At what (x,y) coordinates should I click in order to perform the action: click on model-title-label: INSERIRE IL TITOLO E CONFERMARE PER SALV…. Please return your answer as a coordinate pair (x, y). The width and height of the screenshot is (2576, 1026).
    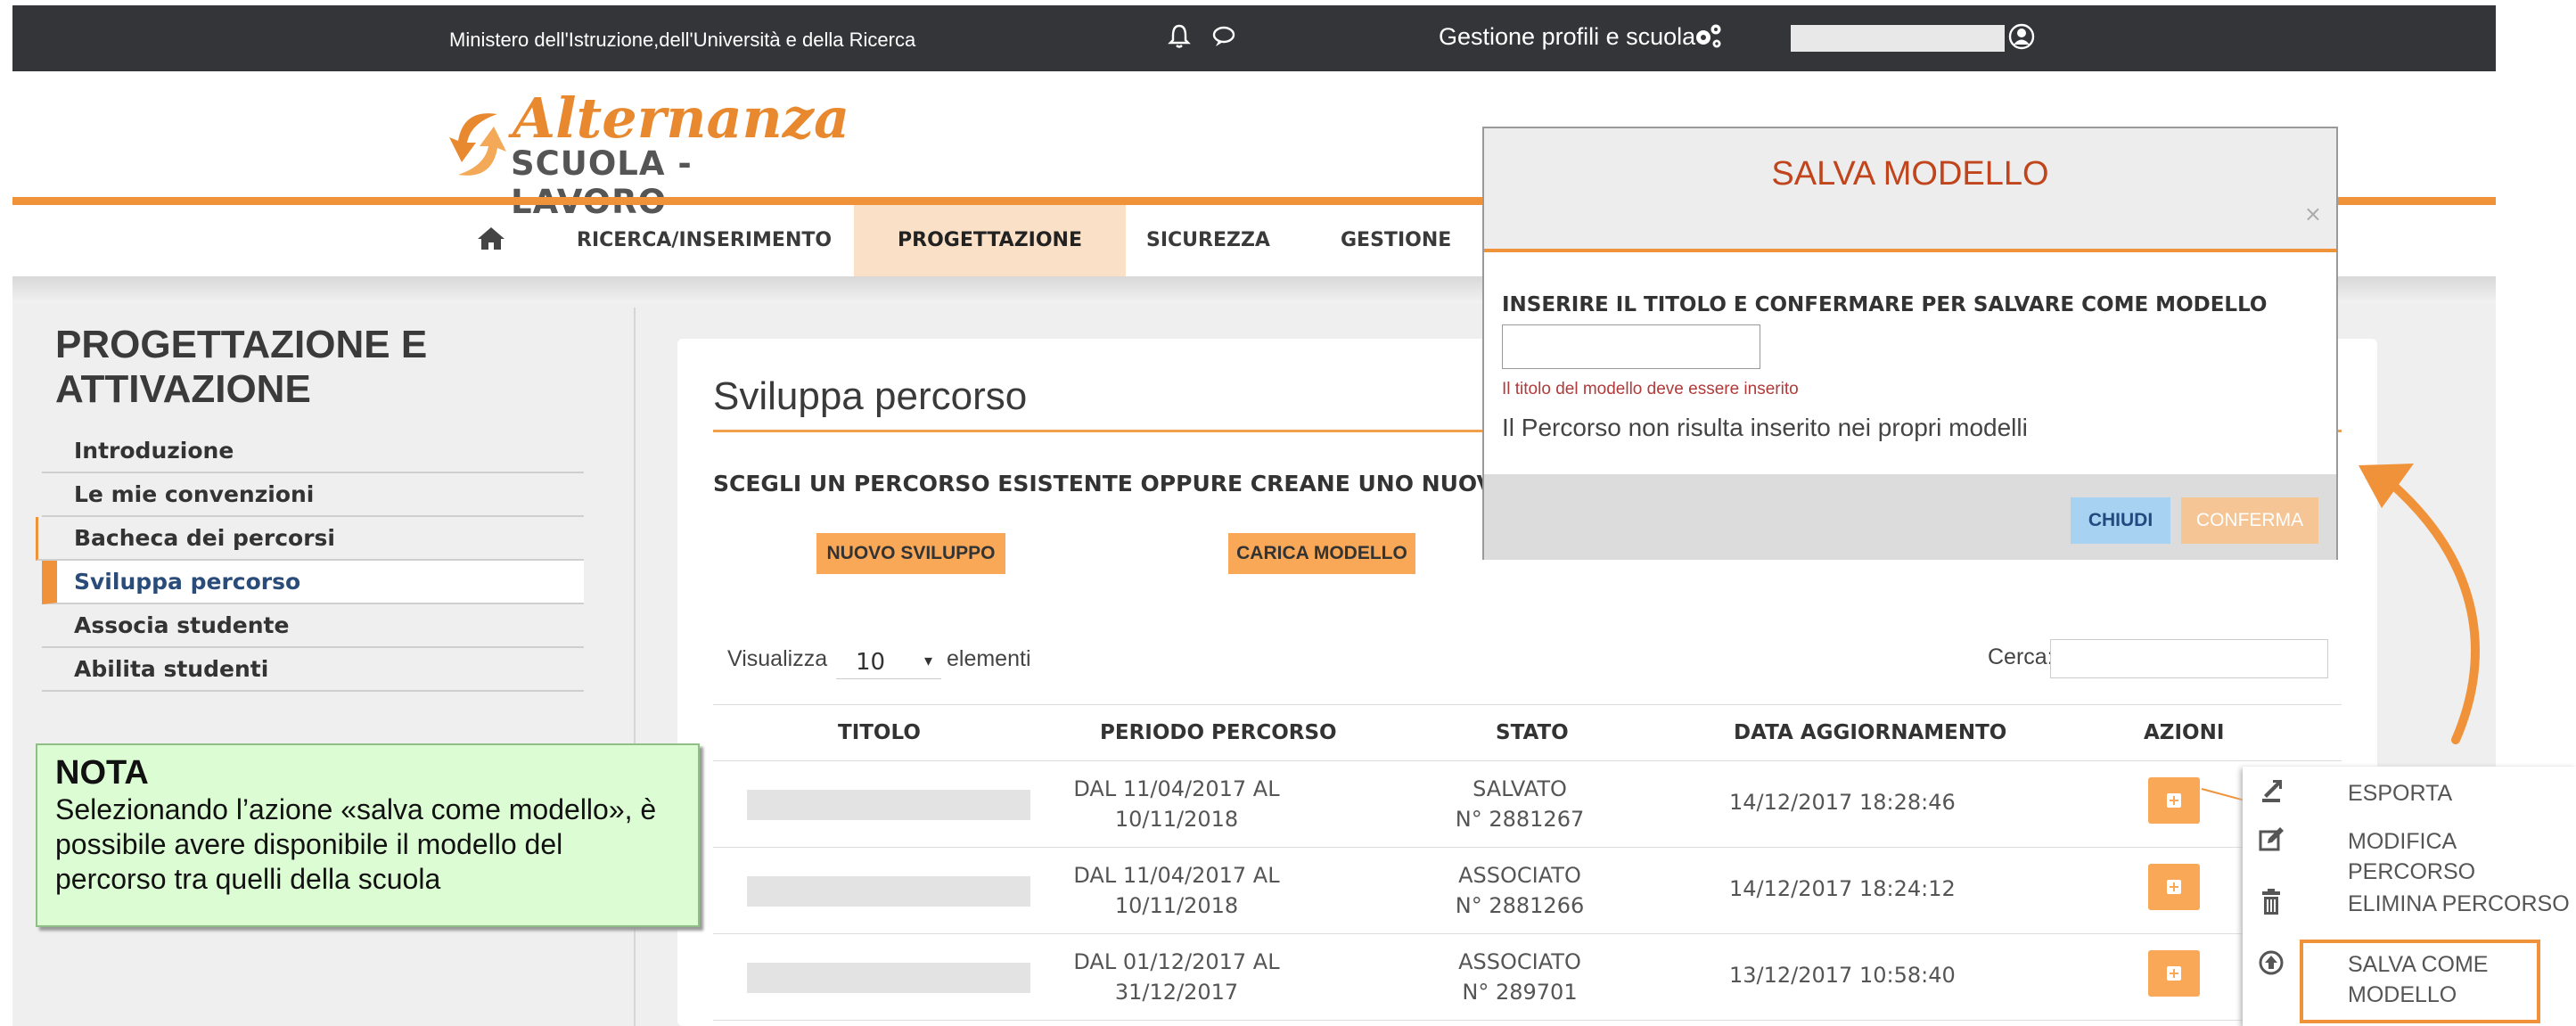
    Looking at the image, I should click on (1885, 304).